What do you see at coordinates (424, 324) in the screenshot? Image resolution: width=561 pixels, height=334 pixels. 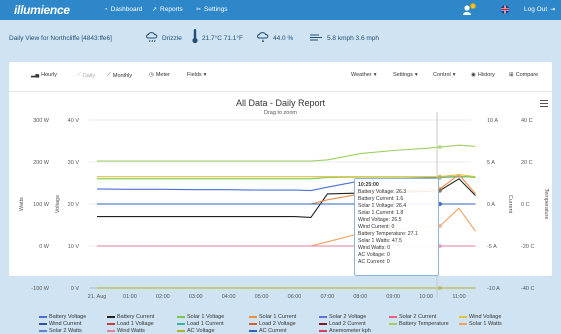 I see `legend-label: Battery Temperature` at bounding box center [424, 324].